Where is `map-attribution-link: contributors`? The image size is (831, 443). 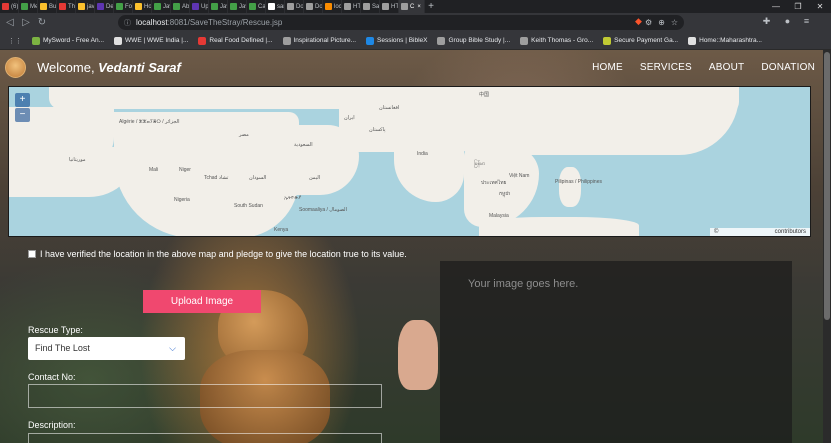 map-attribution-link: contributors is located at coordinates (790, 232).